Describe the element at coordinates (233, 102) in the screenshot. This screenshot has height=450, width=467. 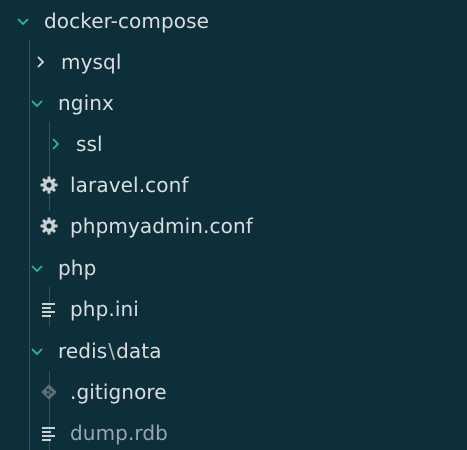
I see `tree-folder-nginx: nginx` at that location.